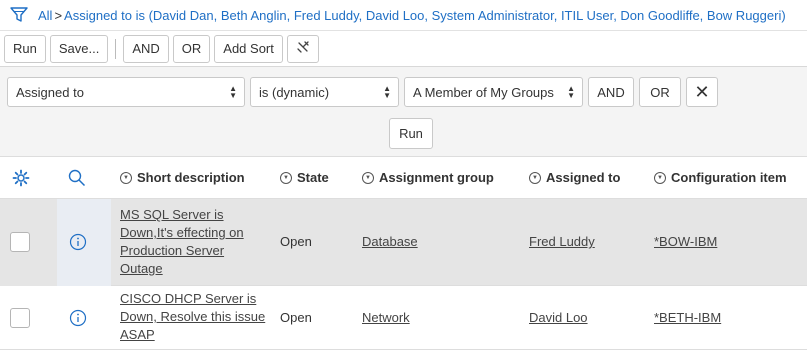 The image size is (807, 352). Describe the element at coordinates (294, 92) in the screenshot. I see `operator-select-value: is (dynamic)` at that location.